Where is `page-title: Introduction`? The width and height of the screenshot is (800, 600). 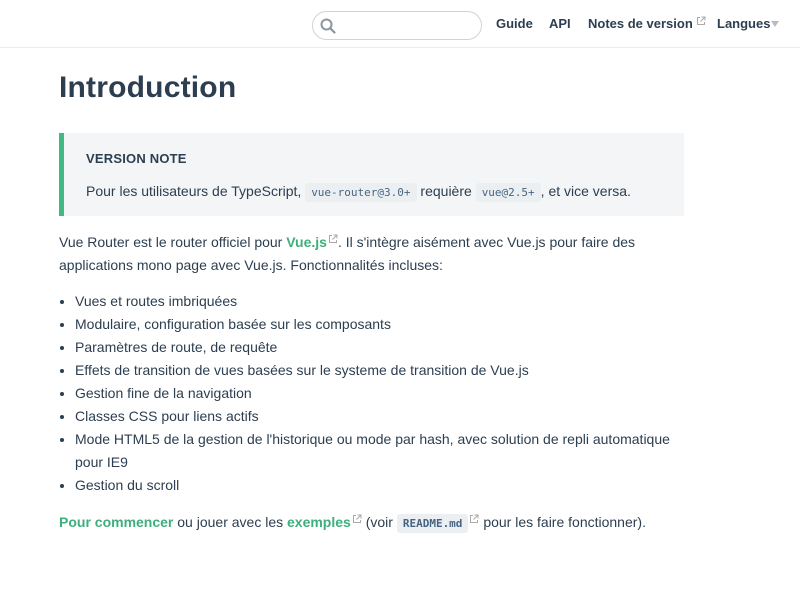
page-title: Introduction is located at coordinates (148, 87).